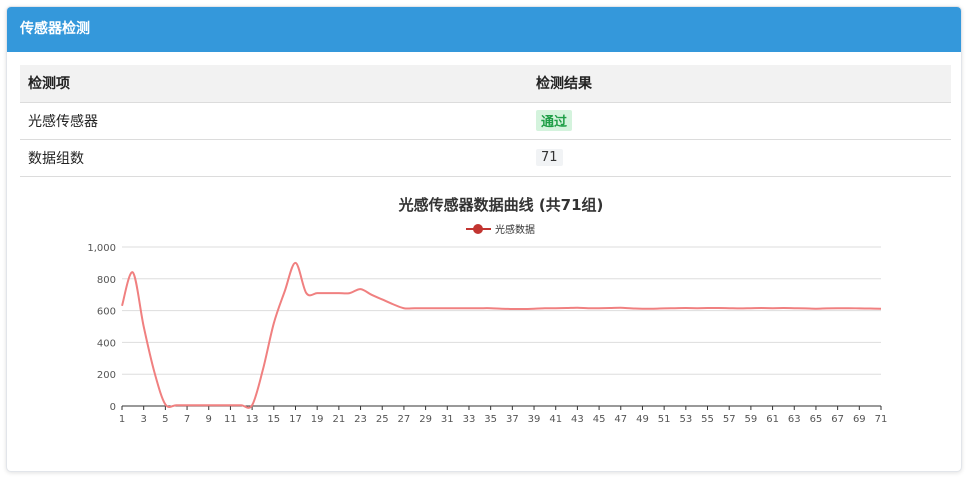  Describe the element at coordinates (165, 419) in the screenshot. I see `x-tick-label: 5` at that location.